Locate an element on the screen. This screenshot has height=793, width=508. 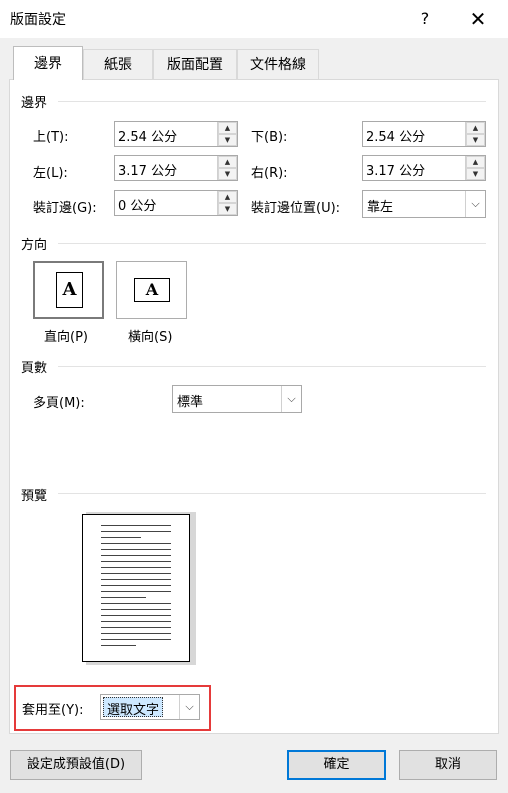
top-margin-label: 上(T): is located at coordinates (51, 137).